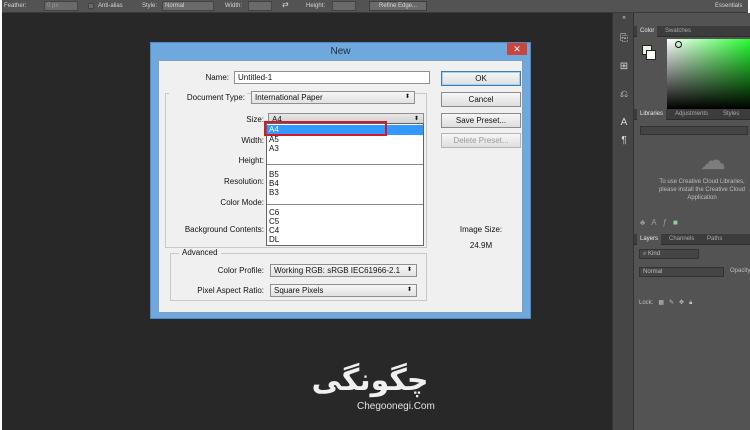 The height and width of the screenshot is (430, 750). What do you see at coordinates (345, 184) in the screenshot?
I see `size-dropdown-list: A4 A5 A3 B5 B4 B3 C6 C5 C4 DL` at bounding box center [345, 184].